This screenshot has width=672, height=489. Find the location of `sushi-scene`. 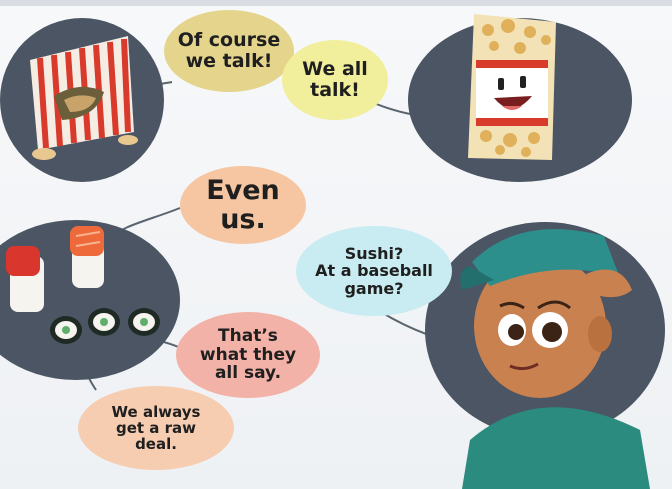

sushi-scene is located at coordinates (90, 300).